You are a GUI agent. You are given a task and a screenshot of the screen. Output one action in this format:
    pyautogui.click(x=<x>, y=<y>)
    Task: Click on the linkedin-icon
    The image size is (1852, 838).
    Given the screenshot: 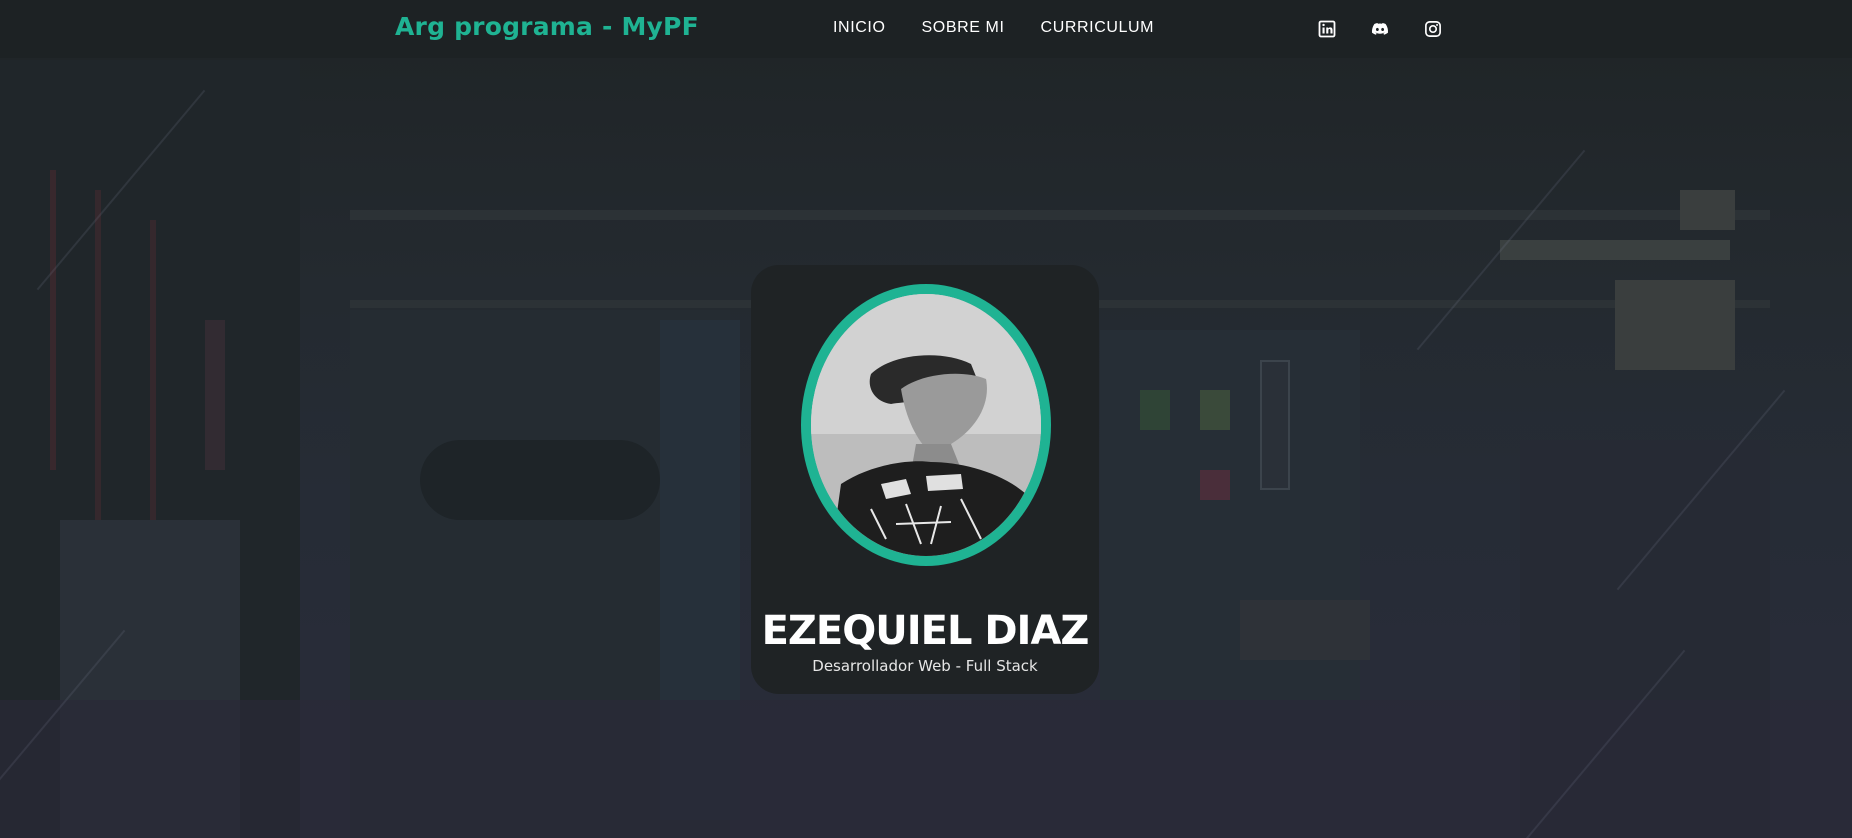 What is the action you would take?
    pyautogui.click(x=1327, y=29)
    